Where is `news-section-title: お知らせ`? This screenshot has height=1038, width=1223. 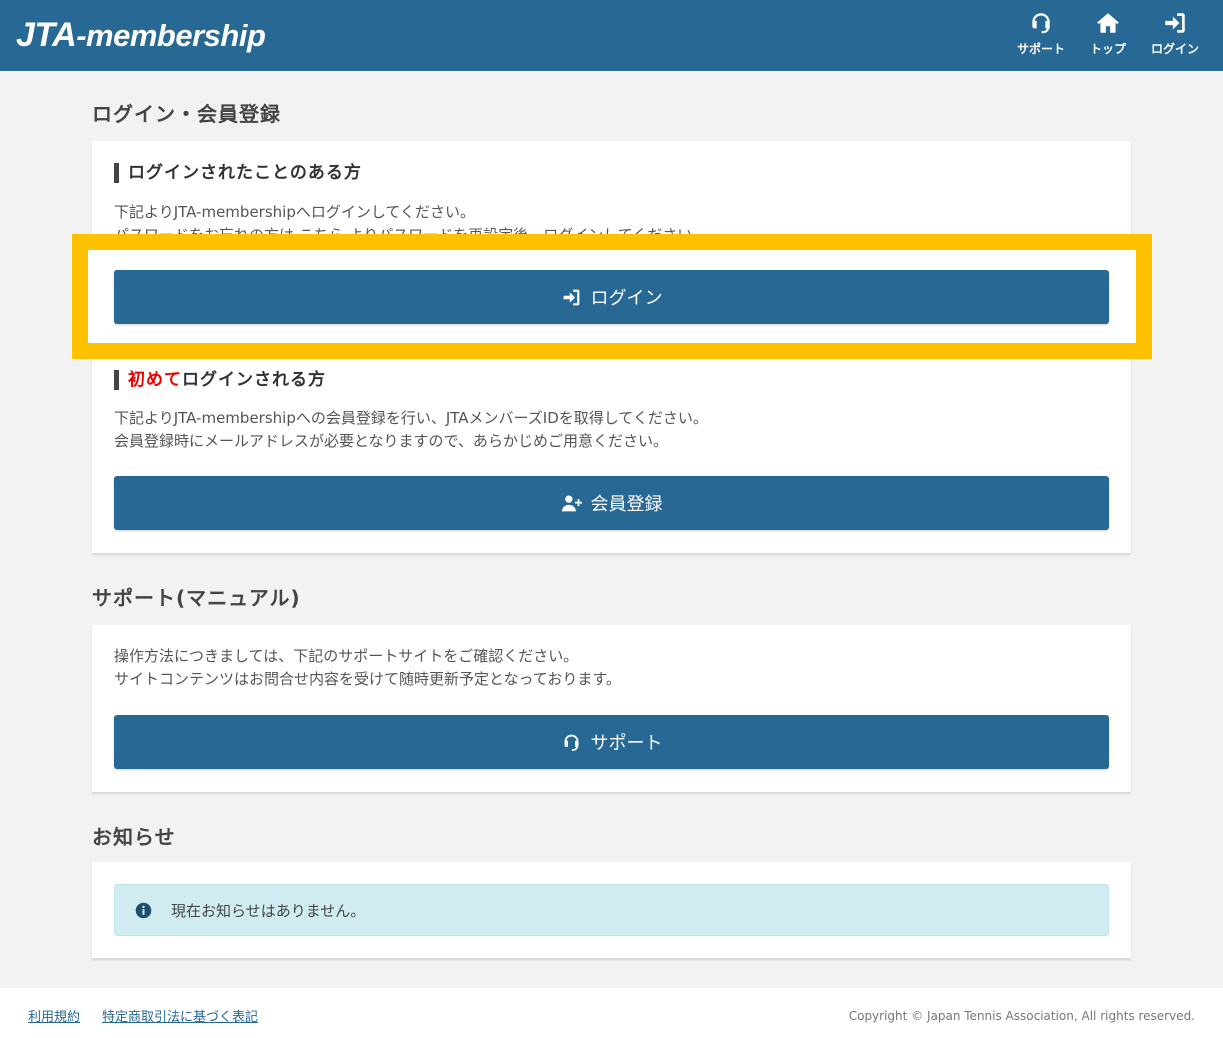
news-section-title: お知らせ is located at coordinates (134, 837).